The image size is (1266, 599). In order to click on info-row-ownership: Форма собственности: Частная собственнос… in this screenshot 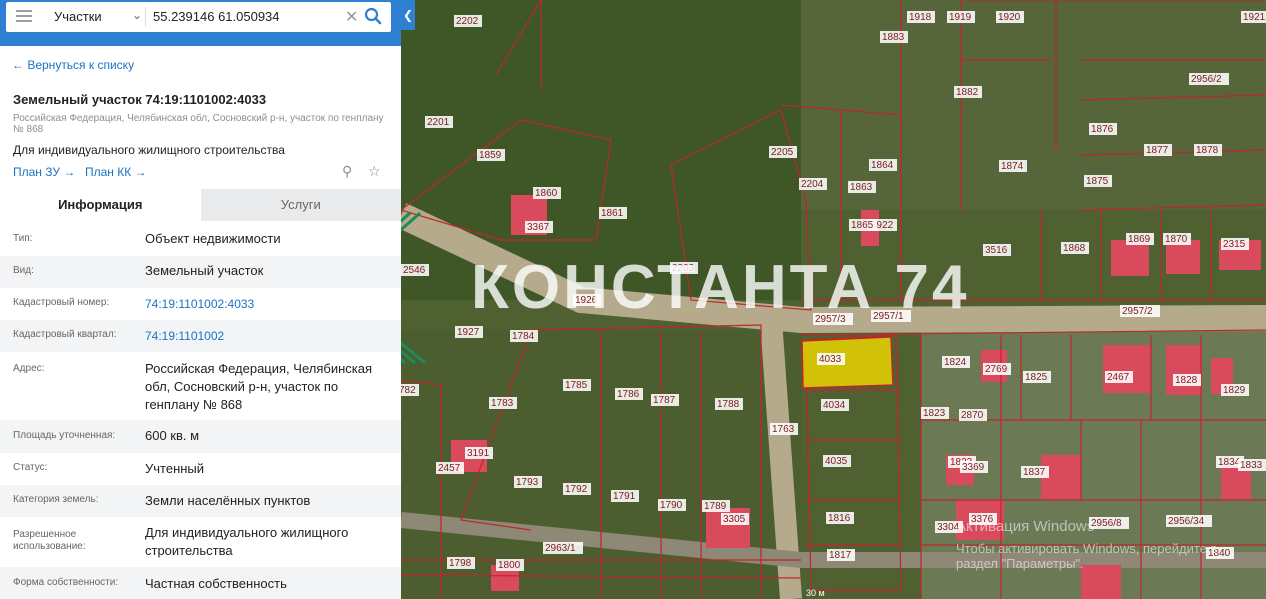, I will do `click(200, 583)`.